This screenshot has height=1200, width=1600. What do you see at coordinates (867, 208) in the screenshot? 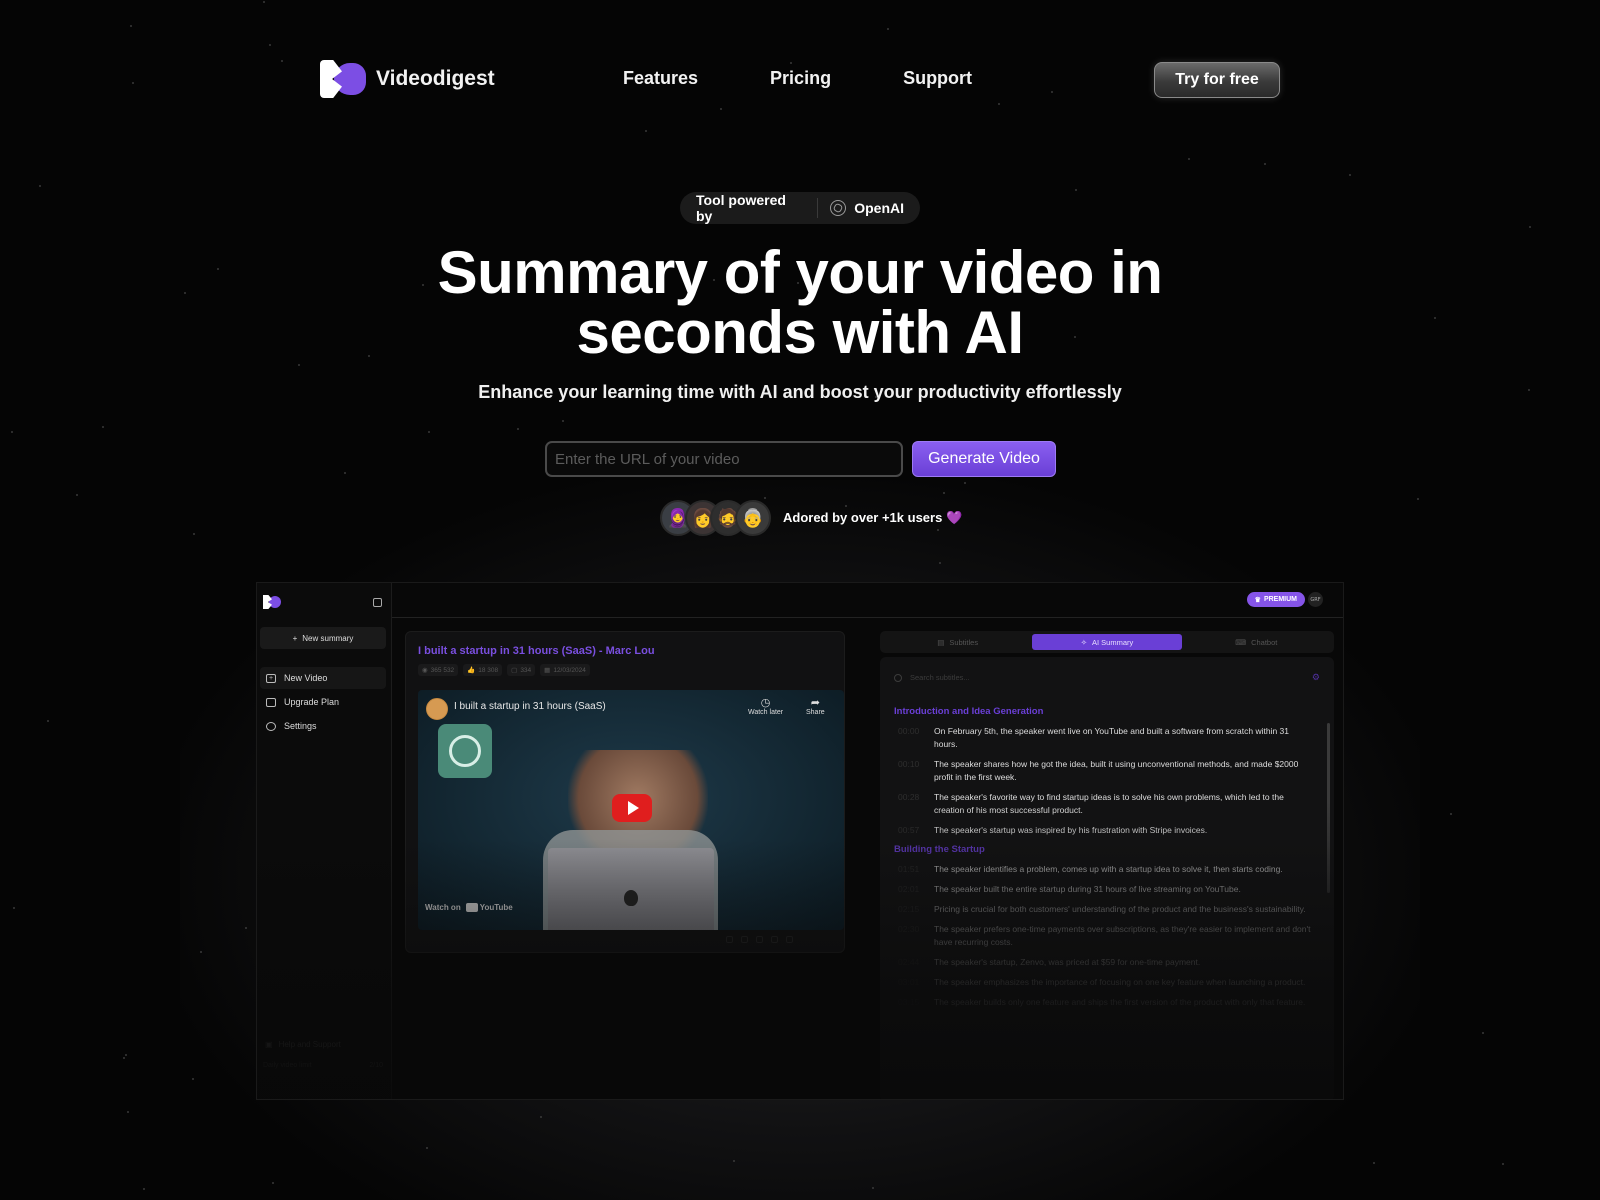
I see `openai-brand: OpenAI` at bounding box center [867, 208].